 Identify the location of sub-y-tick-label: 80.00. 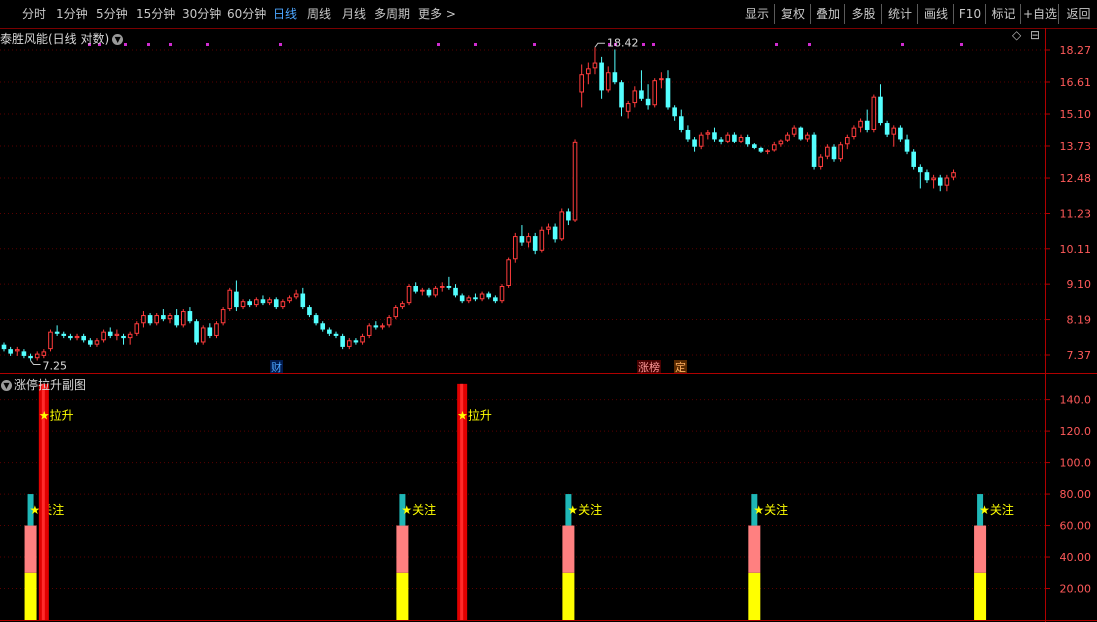
(1076, 494).